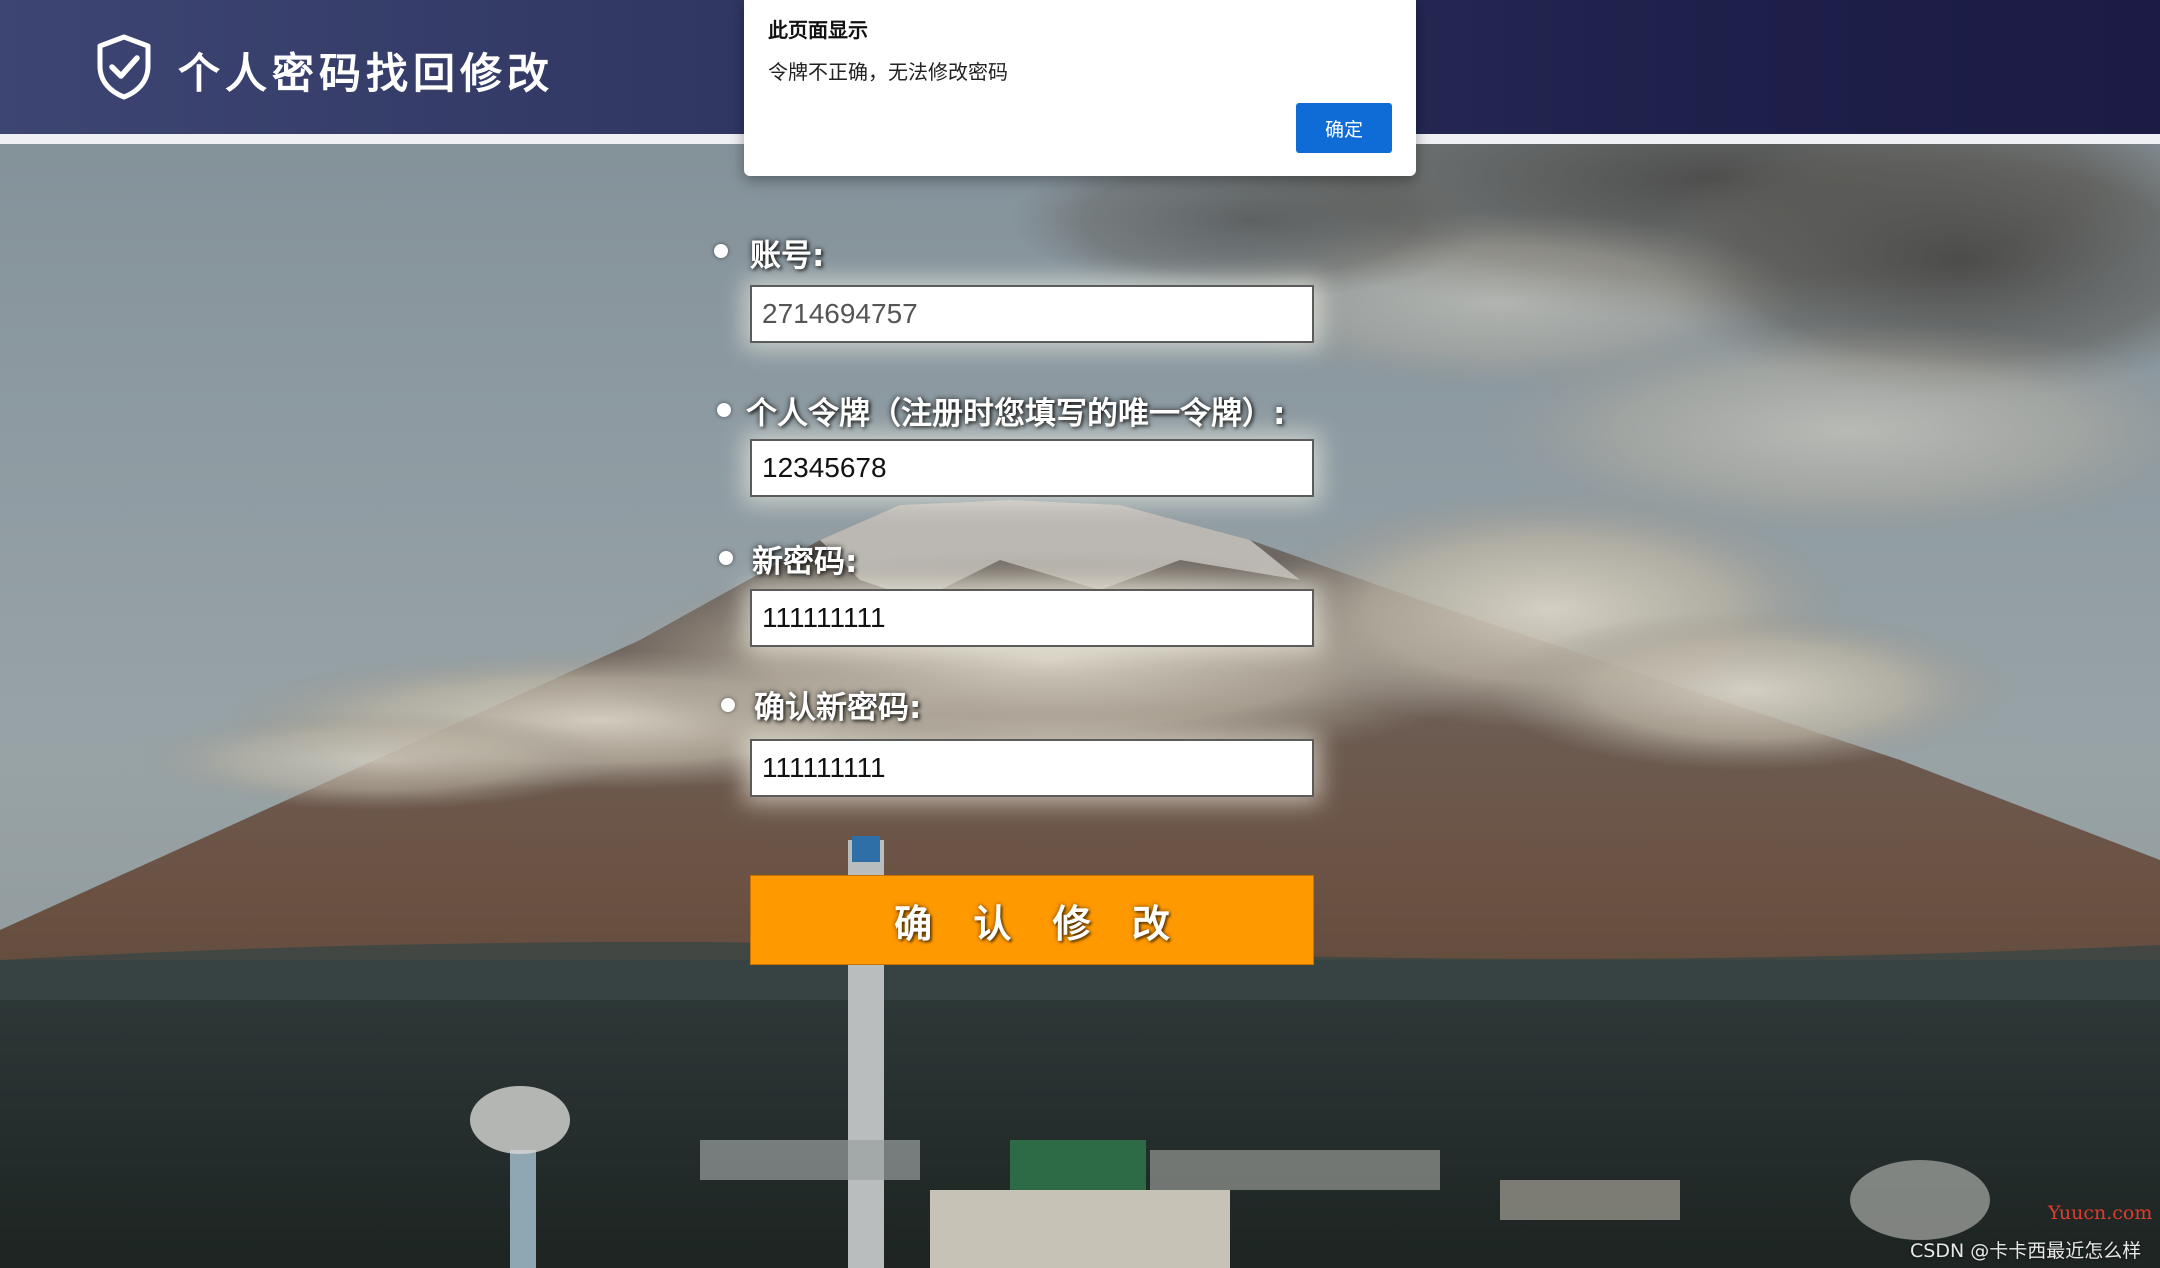  I want to click on confirm-password-label: 确认新密码:, so click(838, 708).